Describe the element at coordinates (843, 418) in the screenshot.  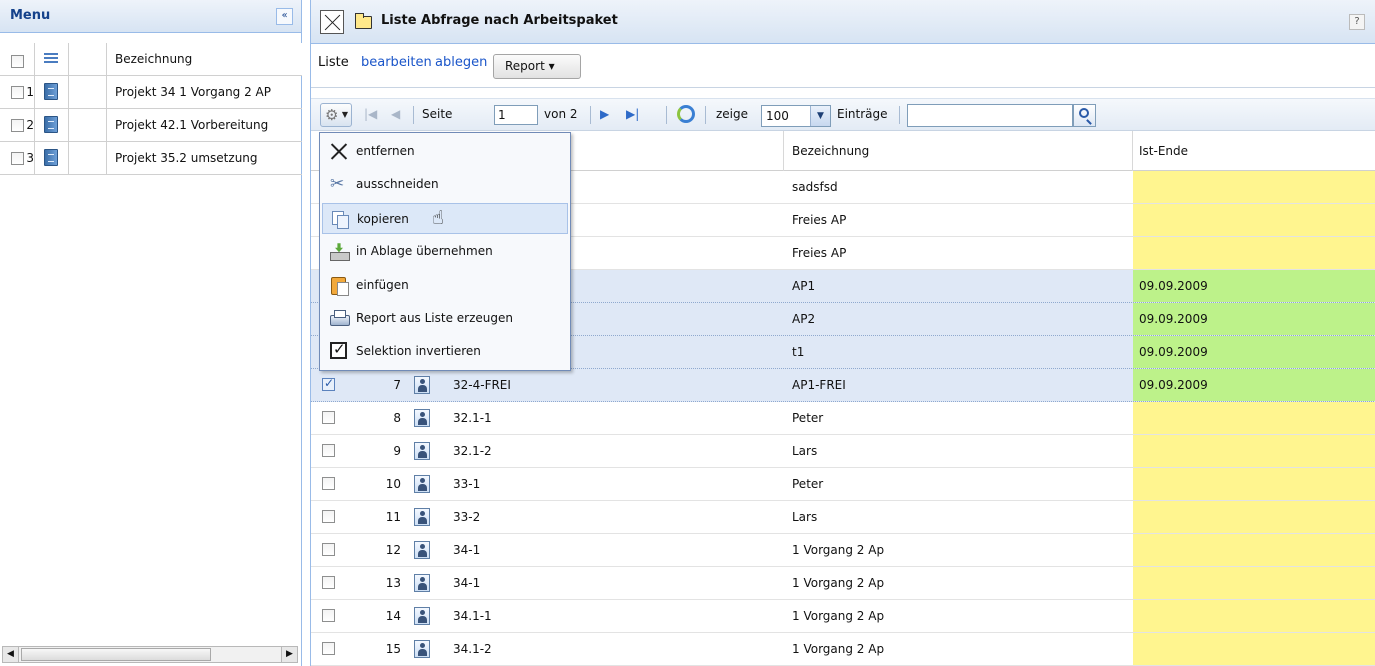
I see `table-row: 8 32.1-1 Peter` at that location.